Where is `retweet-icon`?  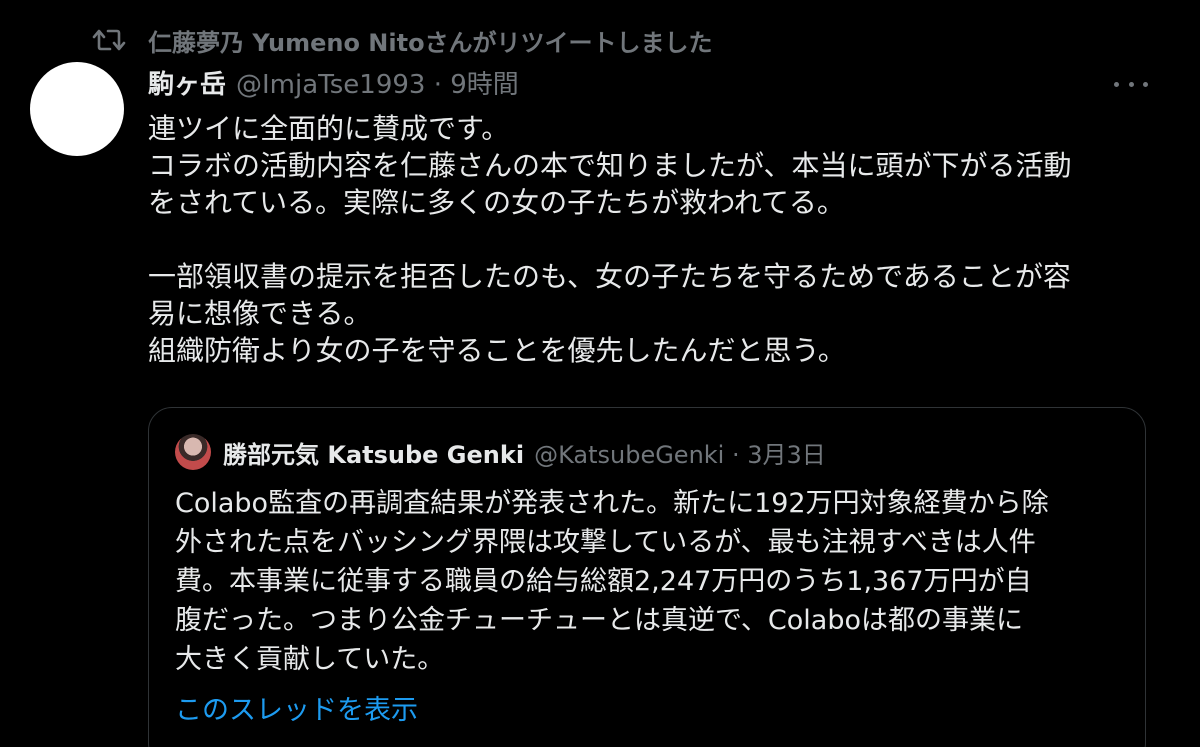
retweet-icon is located at coordinates (109, 40).